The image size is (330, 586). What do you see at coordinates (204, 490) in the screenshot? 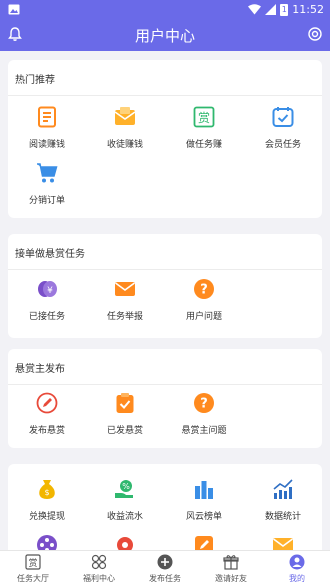
I see `bar-chart-icon` at bounding box center [204, 490].